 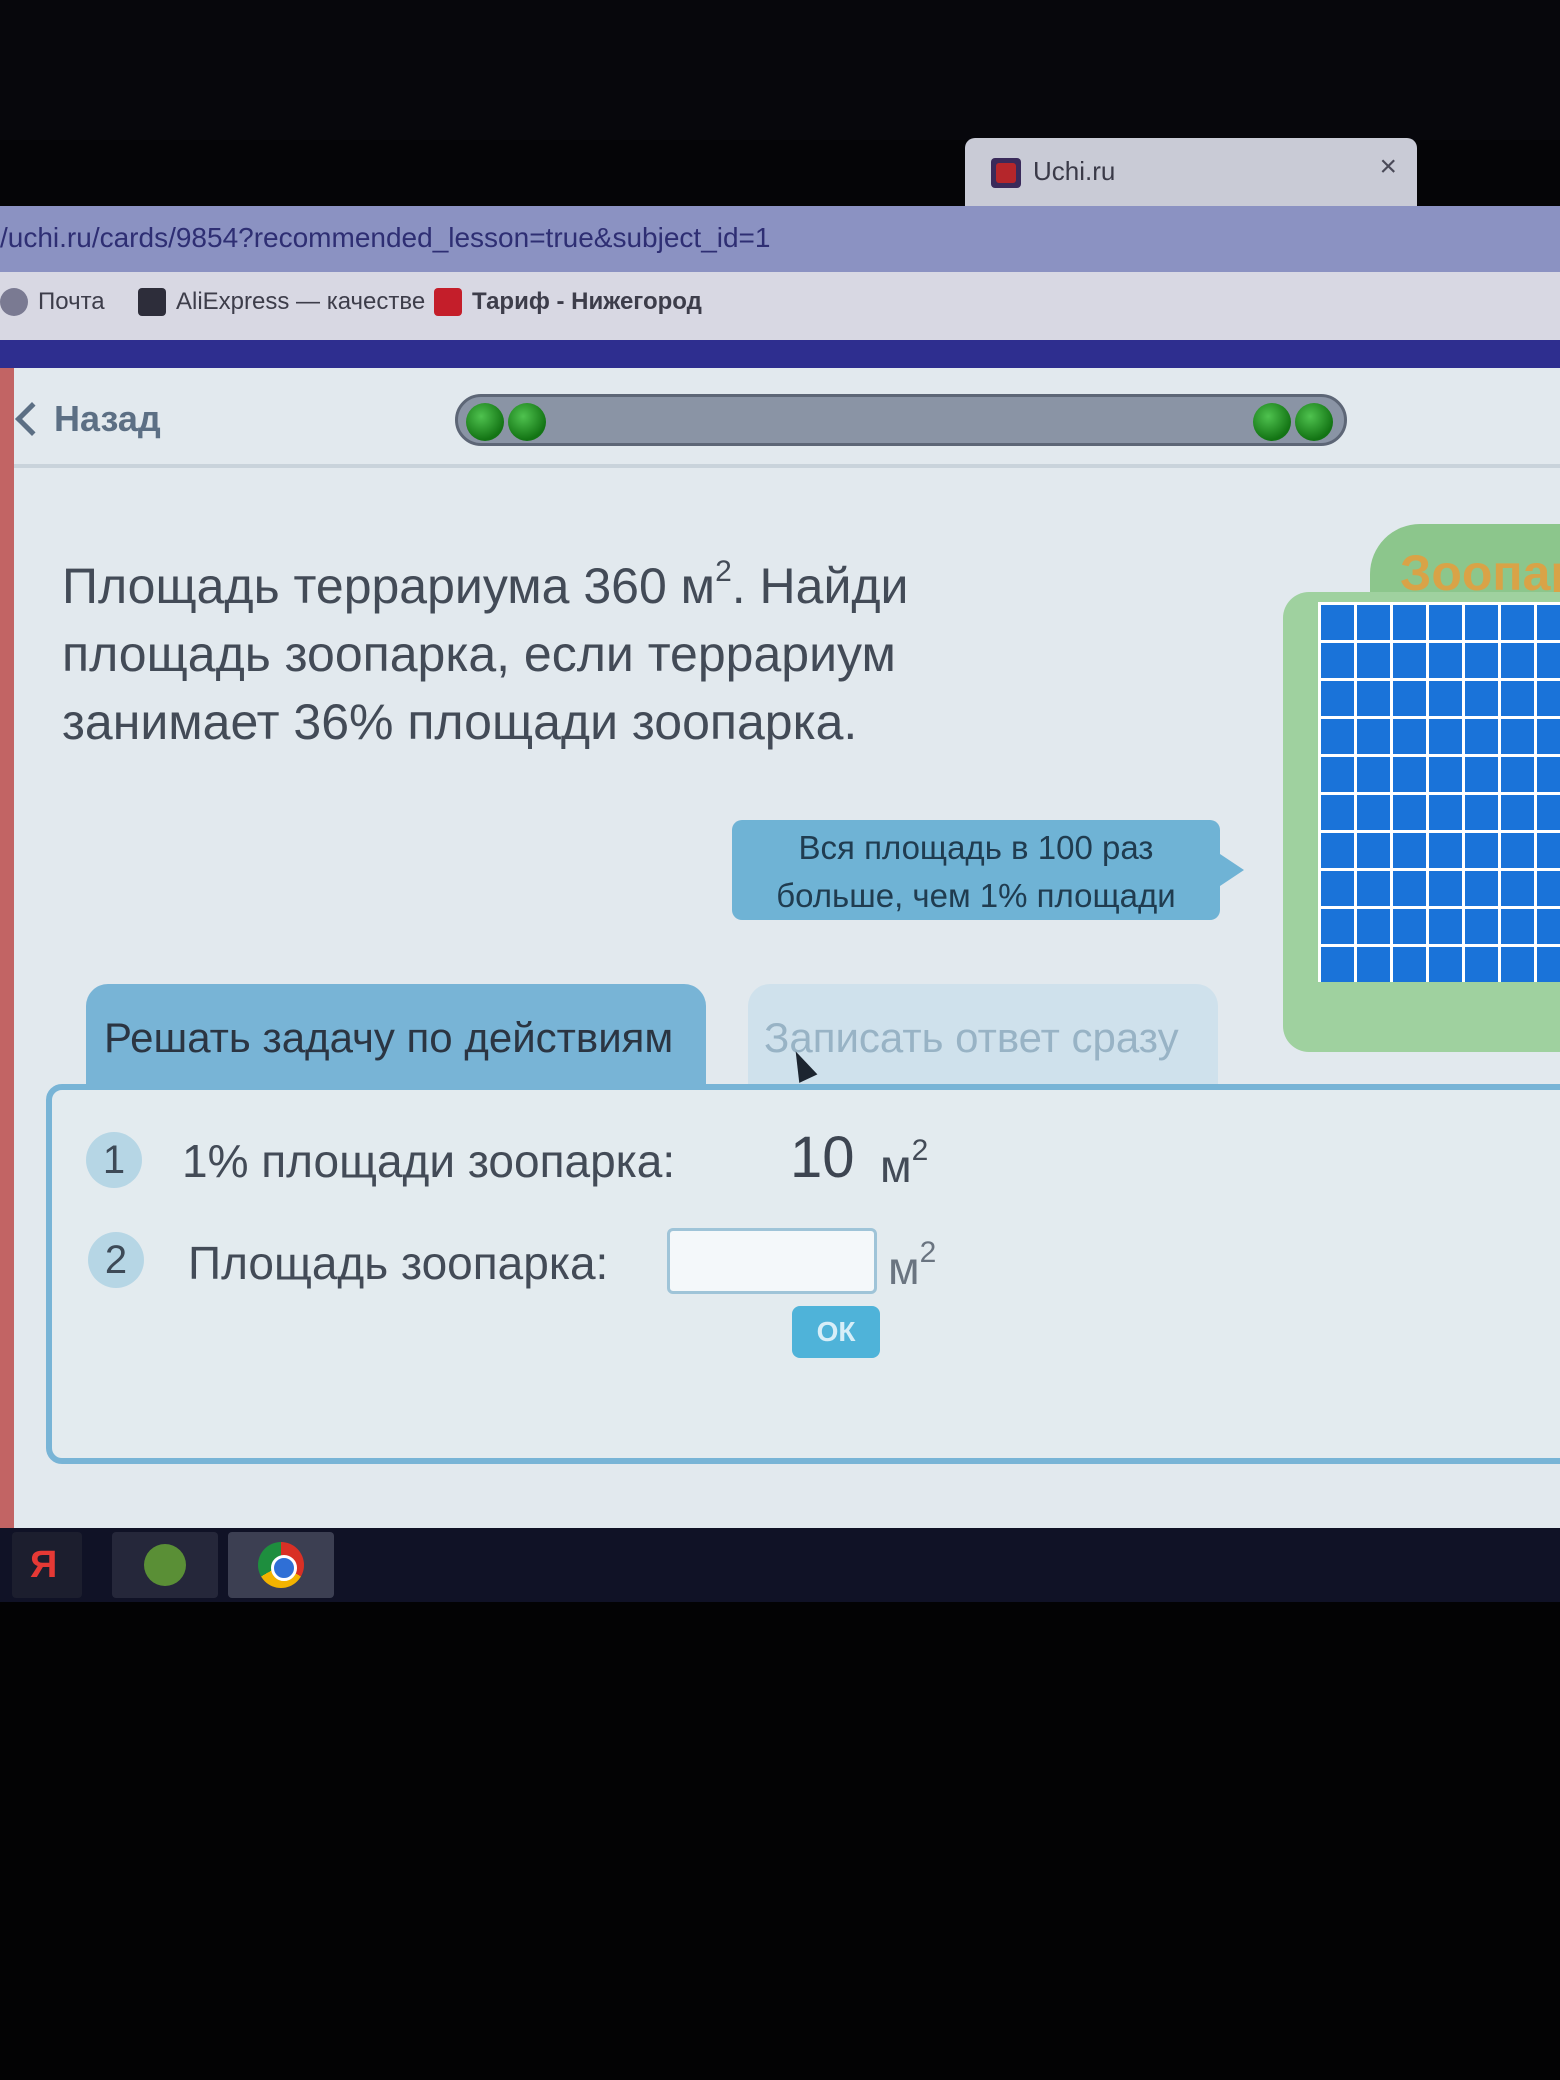 What do you see at coordinates (1191, 172) in the screenshot?
I see `browser-tab: Uchi.ru ×` at bounding box center [1191, 172].